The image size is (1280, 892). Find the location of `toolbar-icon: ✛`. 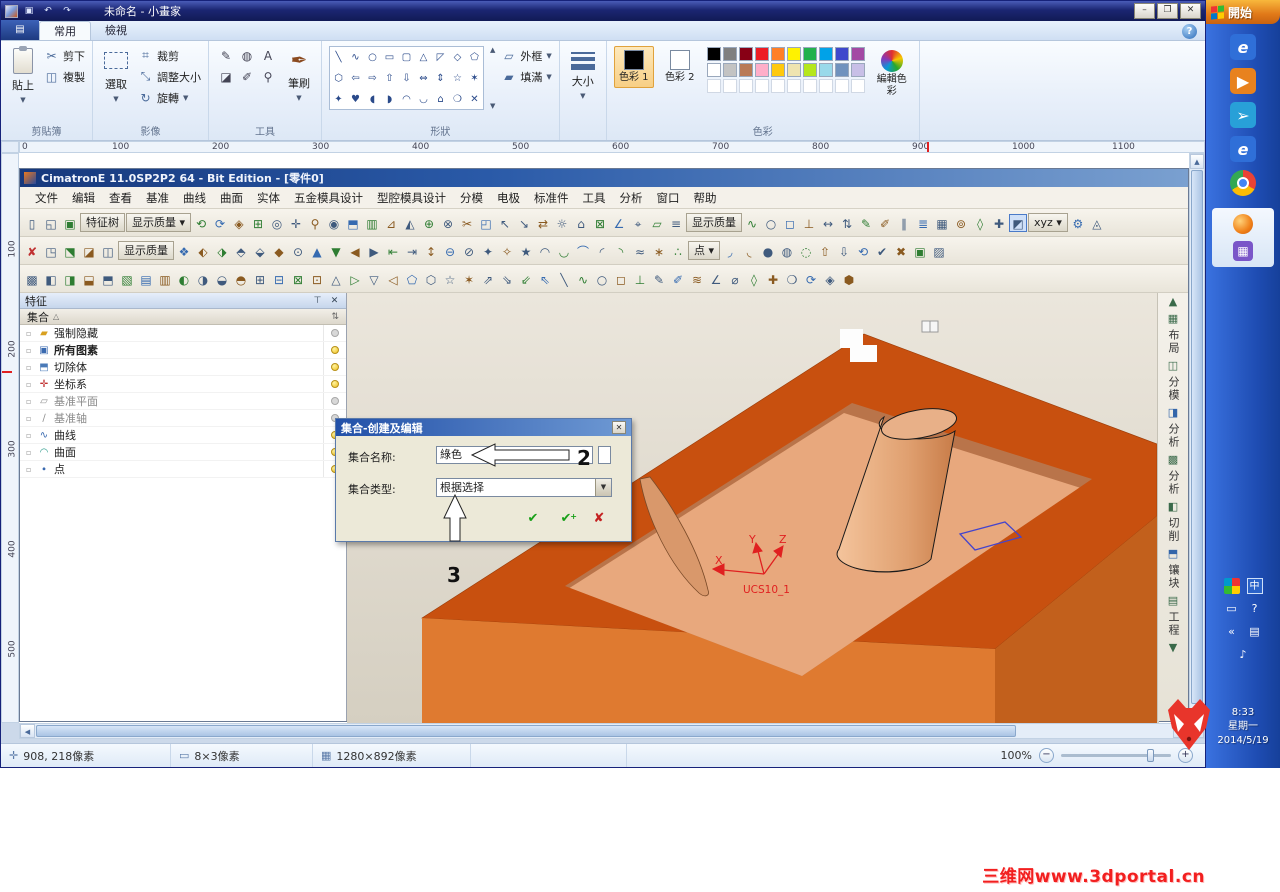

toolbar-icon: ✛ is located at coordinates (296, 223).